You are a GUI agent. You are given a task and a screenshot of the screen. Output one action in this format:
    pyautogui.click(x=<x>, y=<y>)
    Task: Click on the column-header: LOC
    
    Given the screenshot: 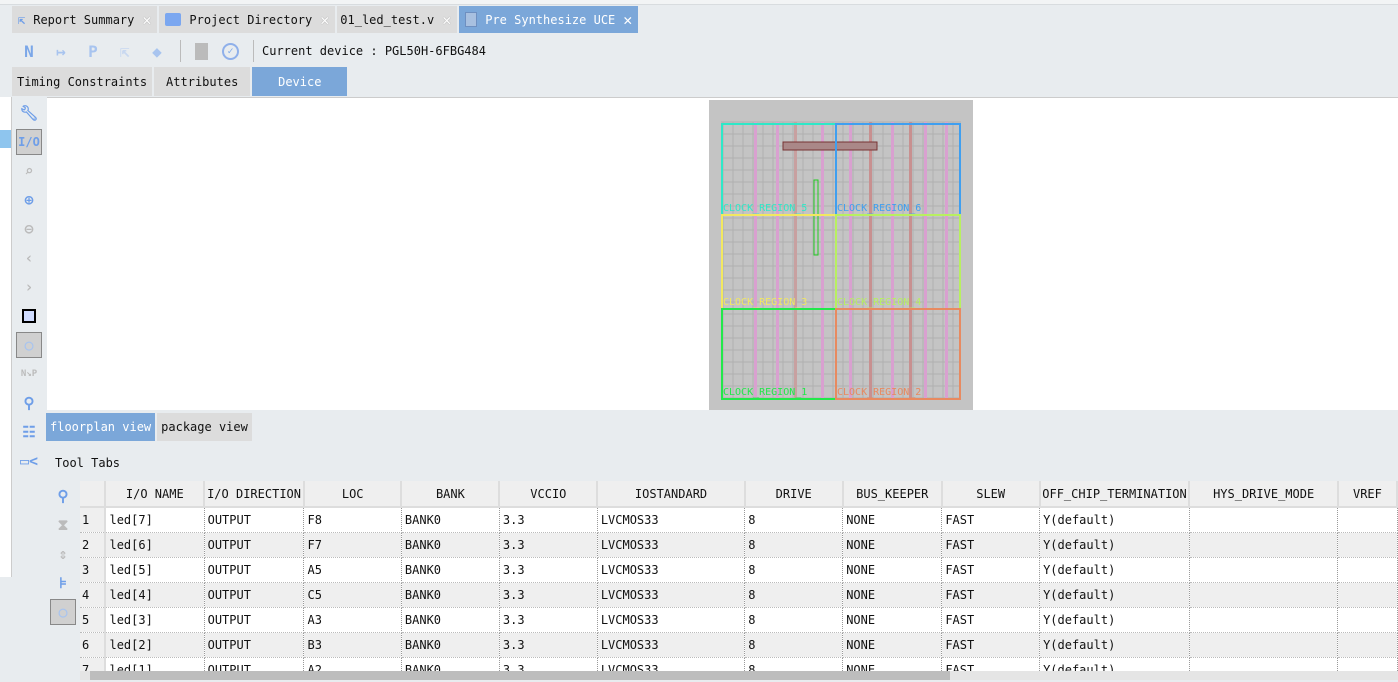 What is the action you would take?
    pyautogui.click(x=353, y=494)
    